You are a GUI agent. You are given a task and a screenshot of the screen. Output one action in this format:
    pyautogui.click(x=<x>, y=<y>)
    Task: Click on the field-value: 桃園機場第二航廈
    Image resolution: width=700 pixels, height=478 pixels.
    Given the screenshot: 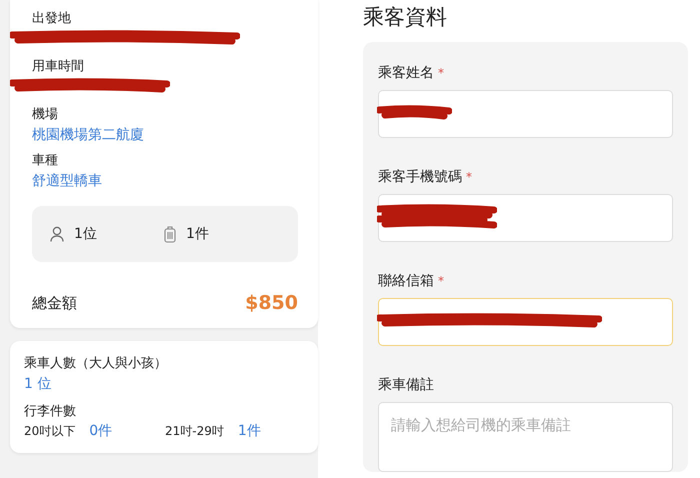 What is the action you would take?
    pyautogui.click(x=88, y=135)
    